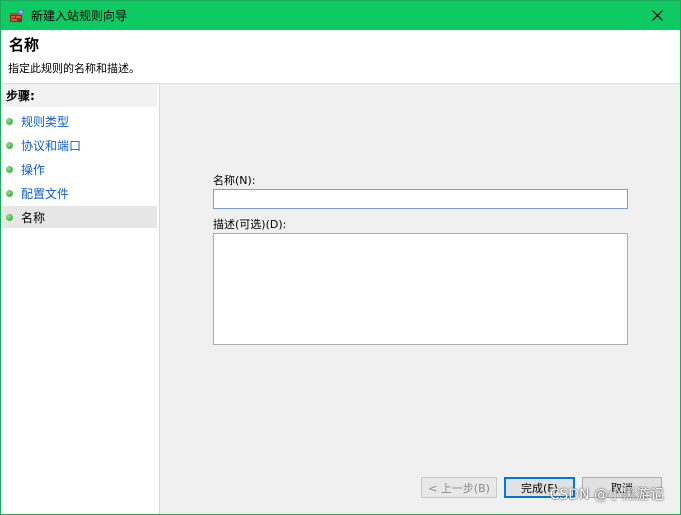  Describe the element at coordinates (459, 487) in the screenshot. I see `back-button: < 上一步(B)` at that location.